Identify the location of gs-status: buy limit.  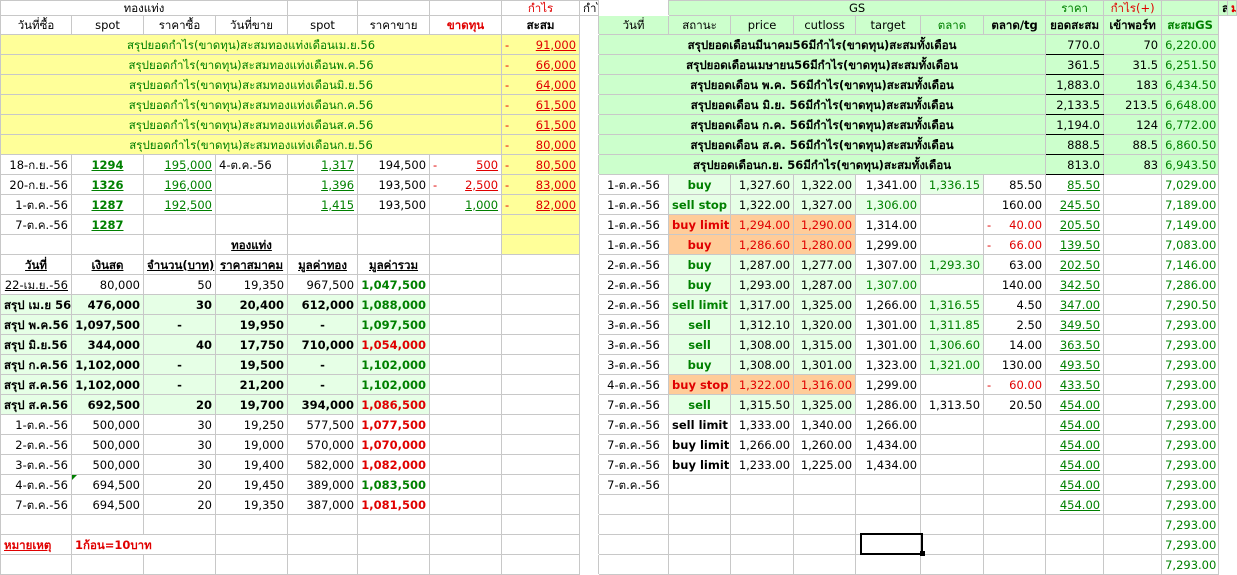
(700, 444).